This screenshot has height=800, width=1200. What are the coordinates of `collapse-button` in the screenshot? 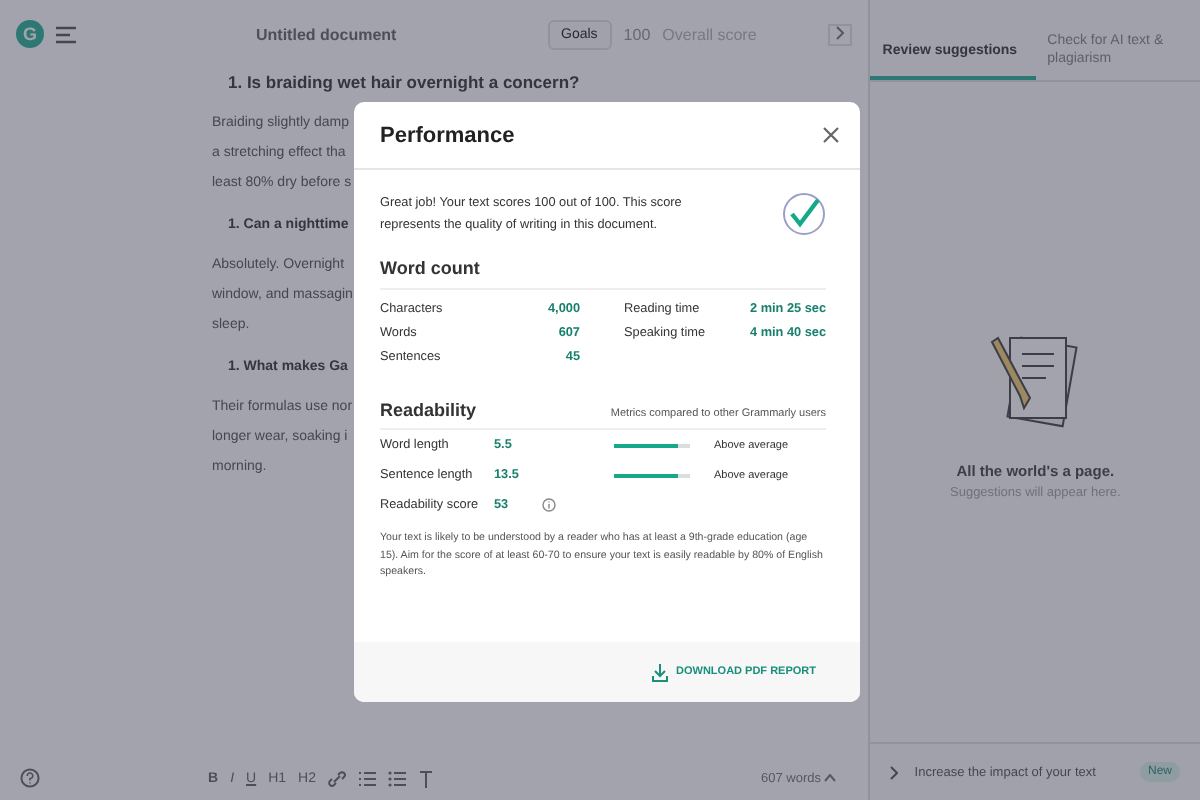 It's located at (840, 34).